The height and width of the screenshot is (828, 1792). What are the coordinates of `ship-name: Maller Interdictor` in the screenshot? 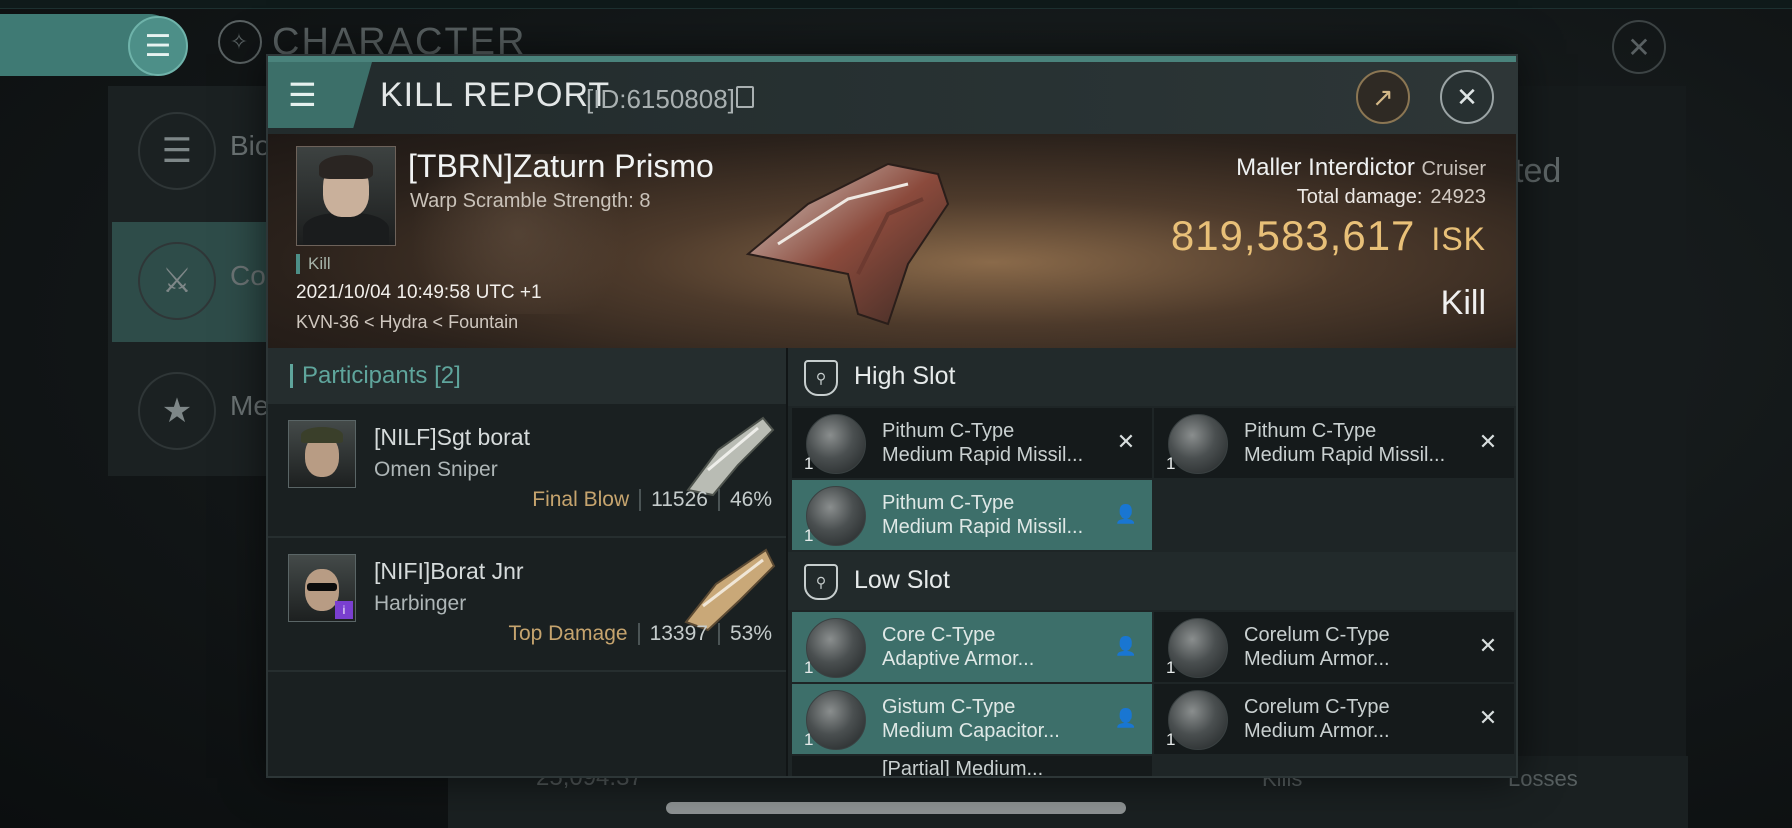 It's located at (1325, 167).